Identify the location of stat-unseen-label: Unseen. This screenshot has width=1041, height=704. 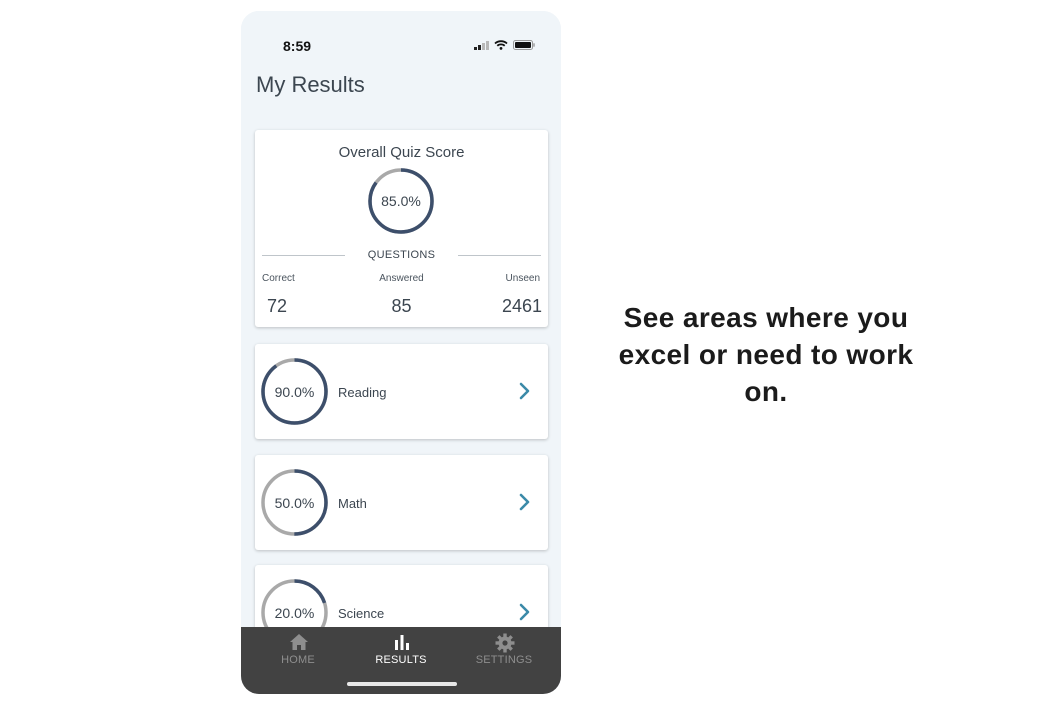
(522, 278).